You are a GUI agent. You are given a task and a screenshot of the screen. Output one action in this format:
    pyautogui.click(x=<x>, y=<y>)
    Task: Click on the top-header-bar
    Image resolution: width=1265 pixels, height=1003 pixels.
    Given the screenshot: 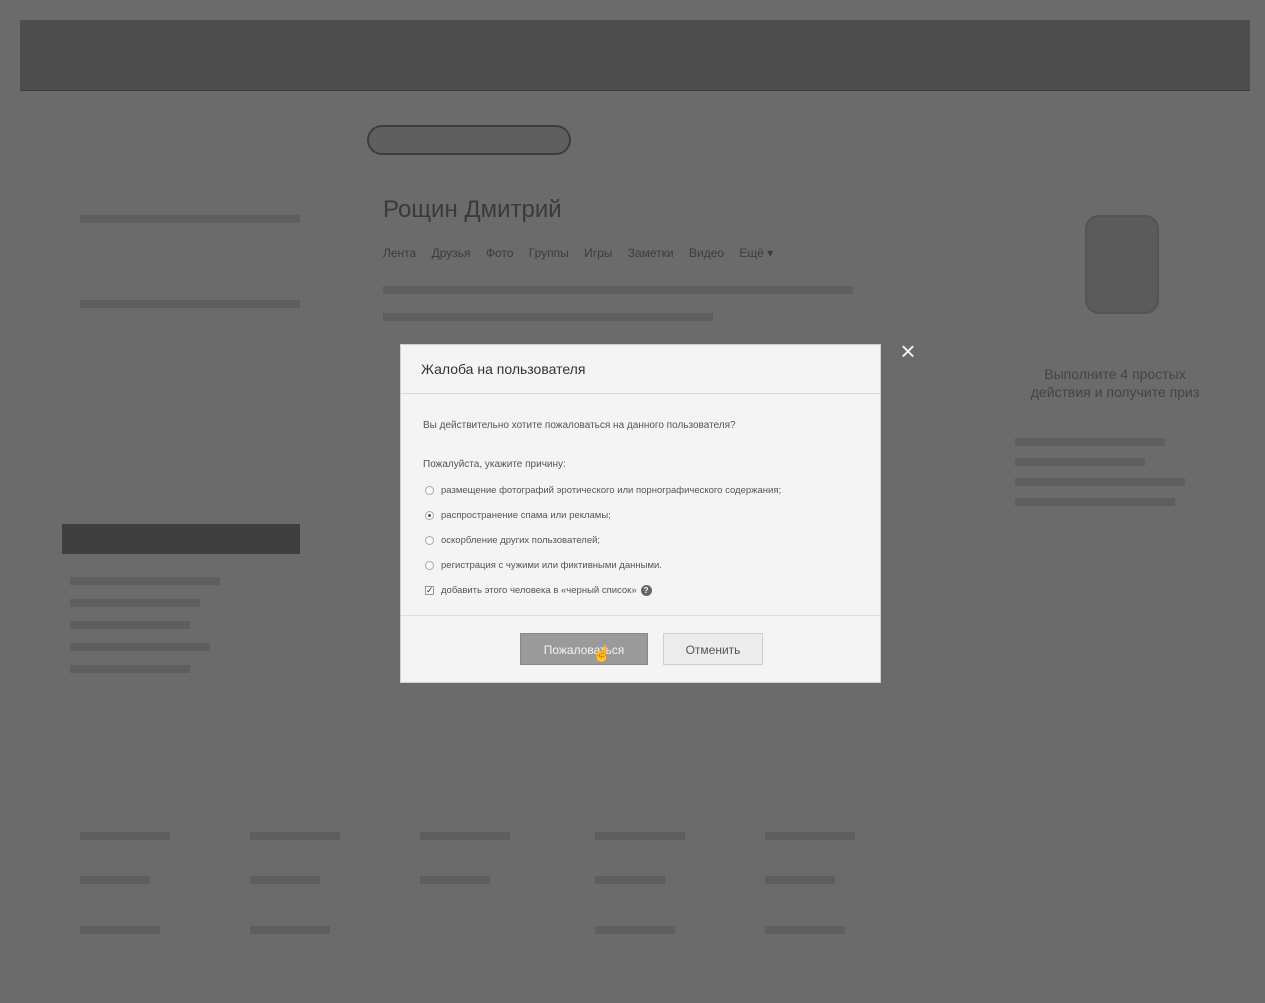 What is the action you would take?
    pyautogui.click(x=635, y=55)
    